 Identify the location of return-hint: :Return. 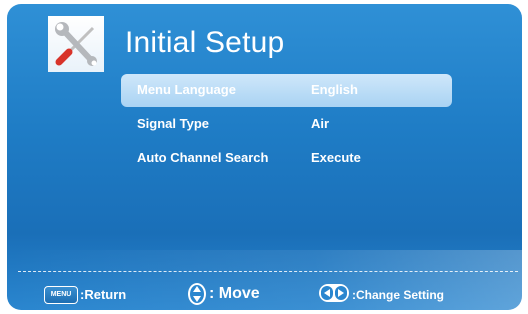
(103, 294).